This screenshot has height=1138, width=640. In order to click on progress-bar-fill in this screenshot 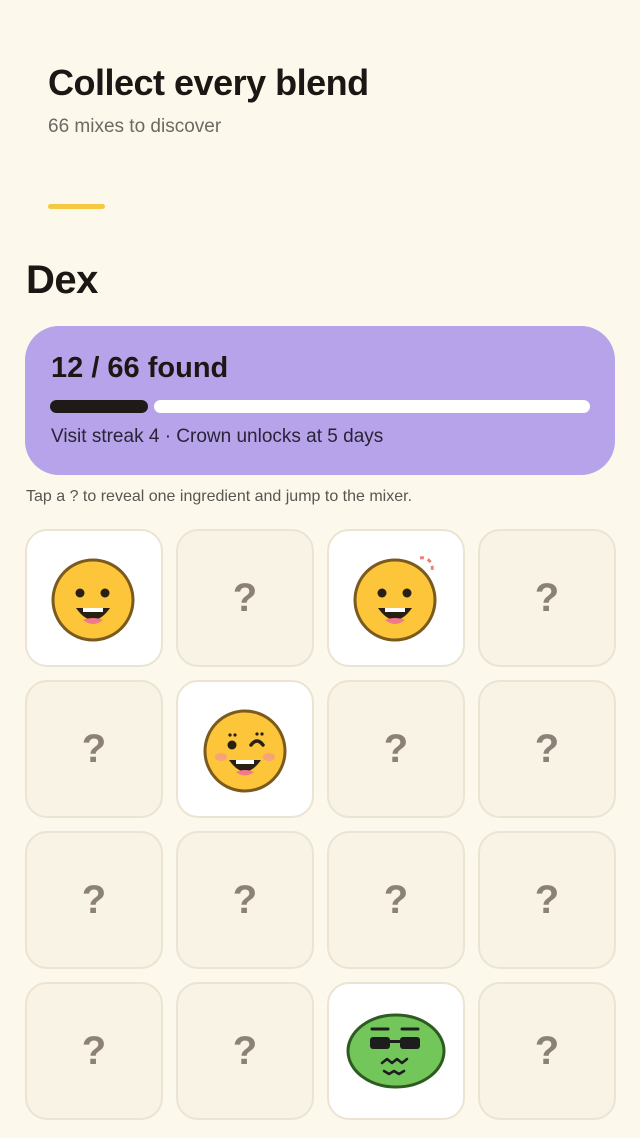, I will do `click(99, 406)`.